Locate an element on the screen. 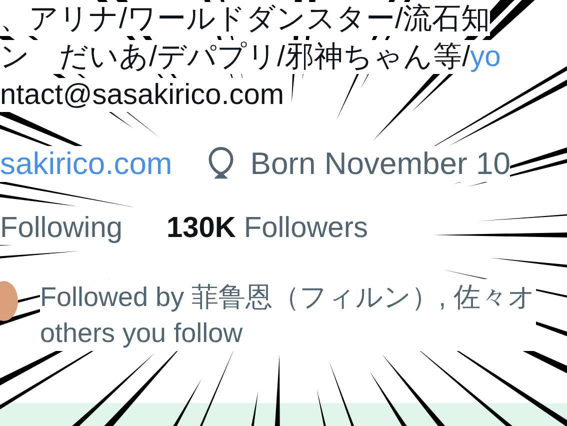 The image size is (567, 426). birthday-text: Born November 10 is located at coordinates (380, 164).